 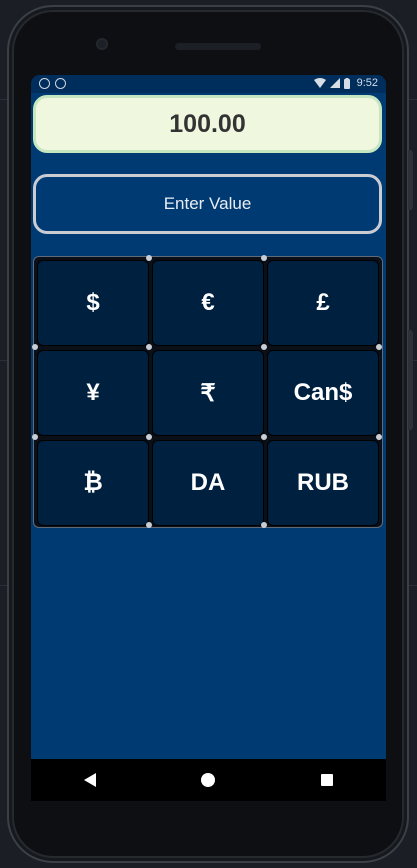 What do you see at coordinates (218, 46) in the screenshot?
I see `earpiece-speaker` at bounding box center [218, 46].